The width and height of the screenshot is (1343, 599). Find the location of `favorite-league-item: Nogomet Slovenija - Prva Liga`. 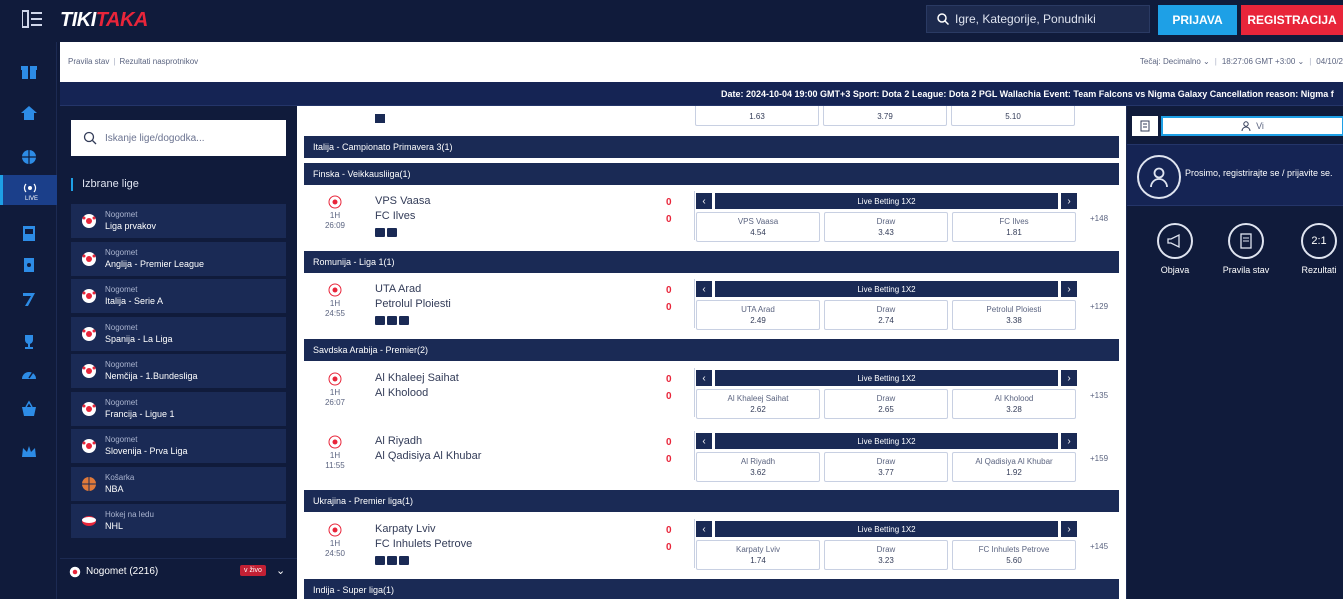

favorite-league-item: Nogomet Slovenija - Prva Liga is located at coordinates (178, 446).